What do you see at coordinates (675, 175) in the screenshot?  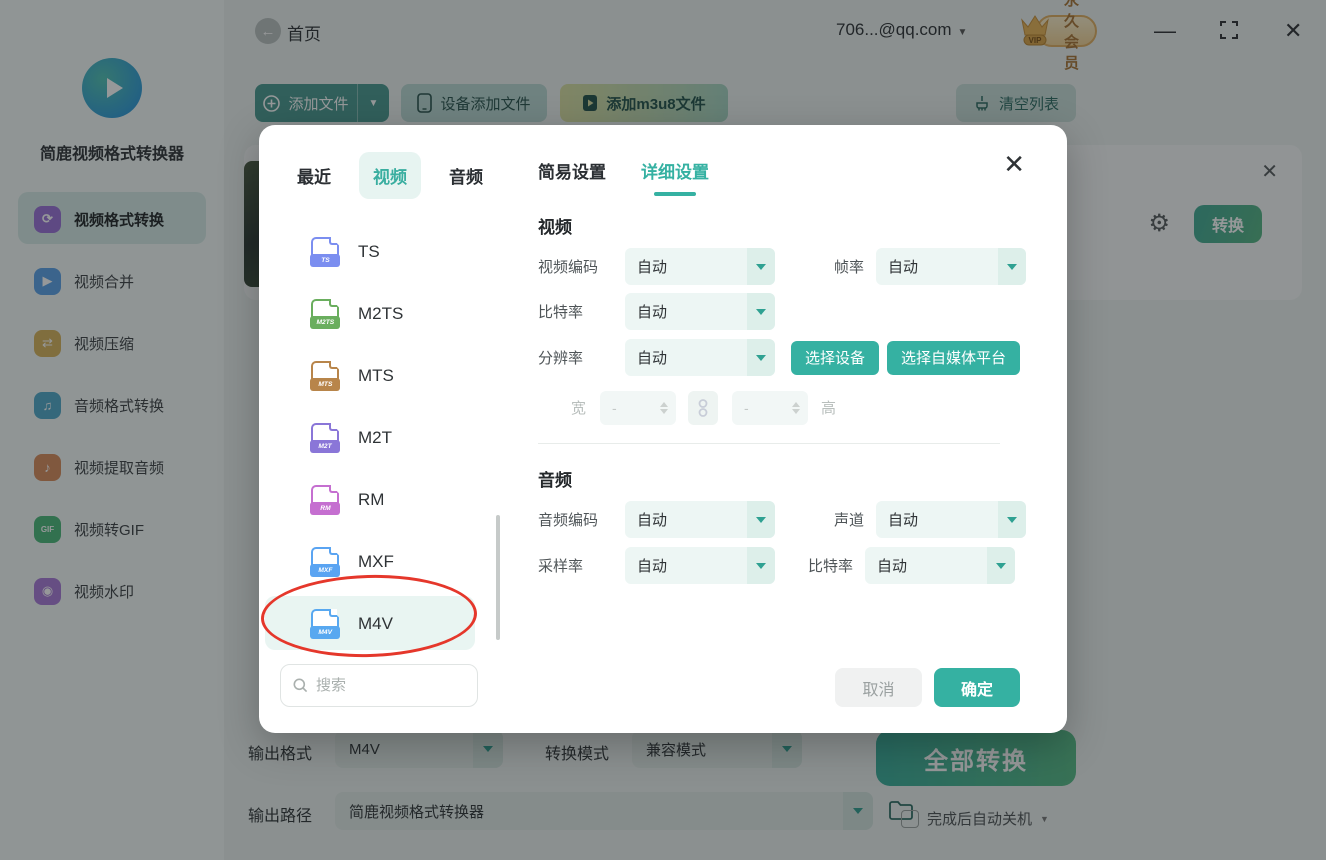 I see `tab-detailed-settings: 详细设置` at bounding box center [675, 175].